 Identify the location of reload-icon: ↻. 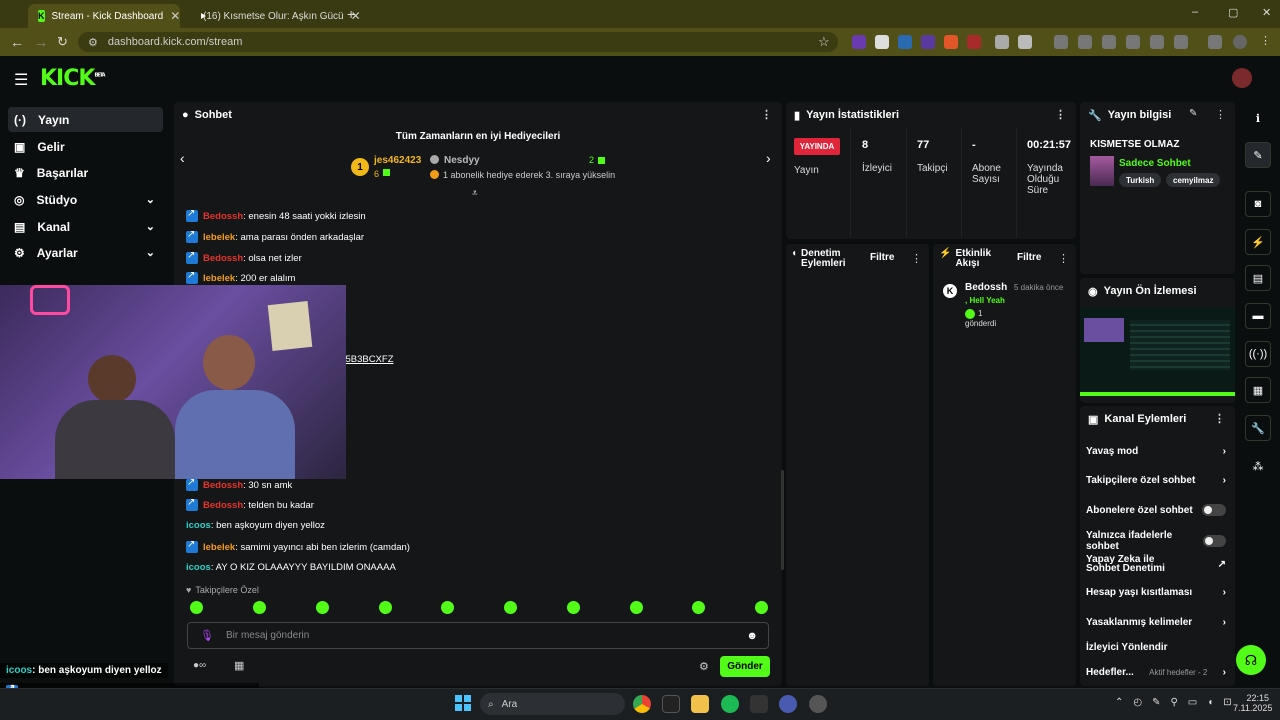
(62, 42).